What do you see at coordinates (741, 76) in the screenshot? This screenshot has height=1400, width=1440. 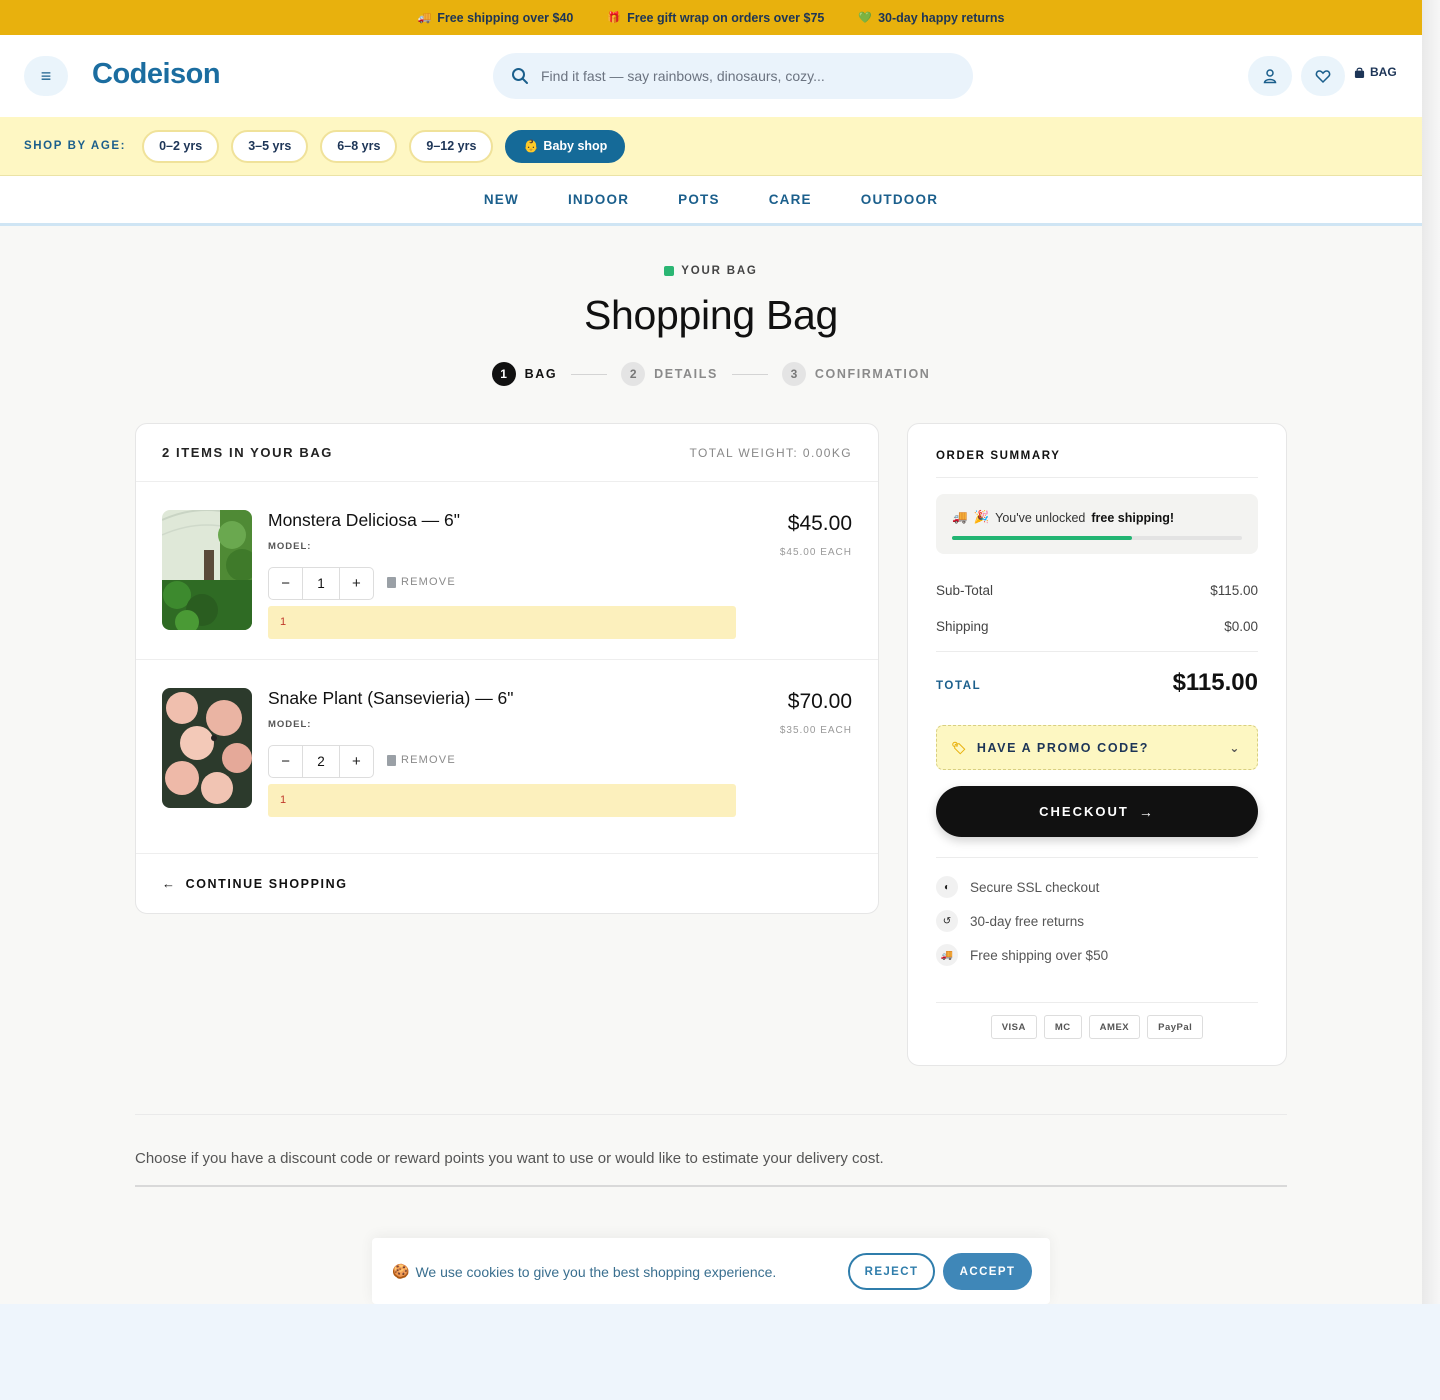 I see `search-input` at bounding box center [741, 76].